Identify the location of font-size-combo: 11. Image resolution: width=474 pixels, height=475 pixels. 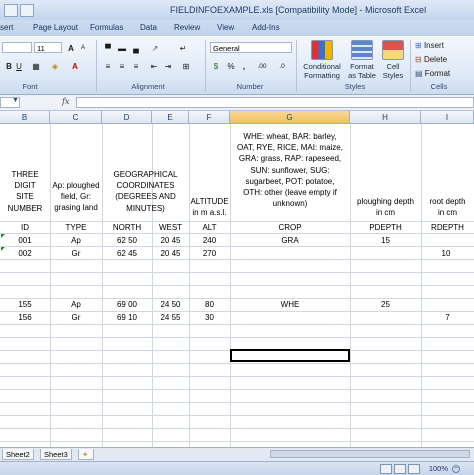
(48, 47).